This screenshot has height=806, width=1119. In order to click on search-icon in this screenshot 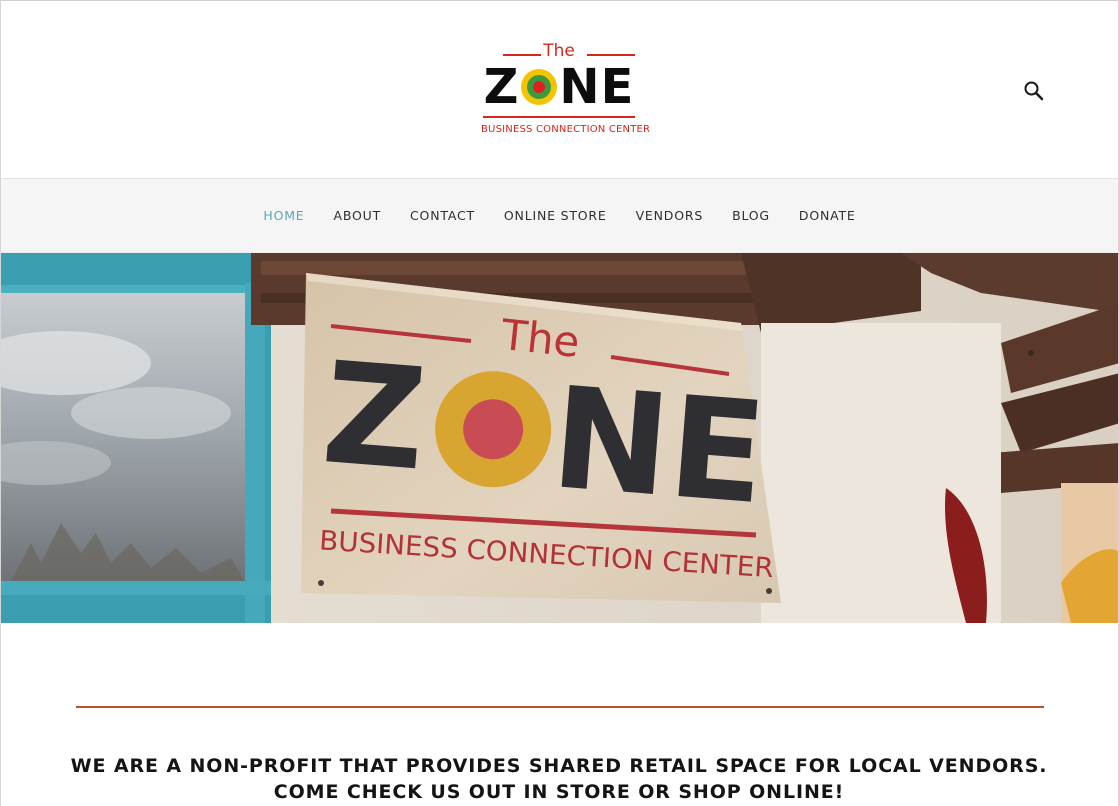, I will do `click(1034, 91)`.